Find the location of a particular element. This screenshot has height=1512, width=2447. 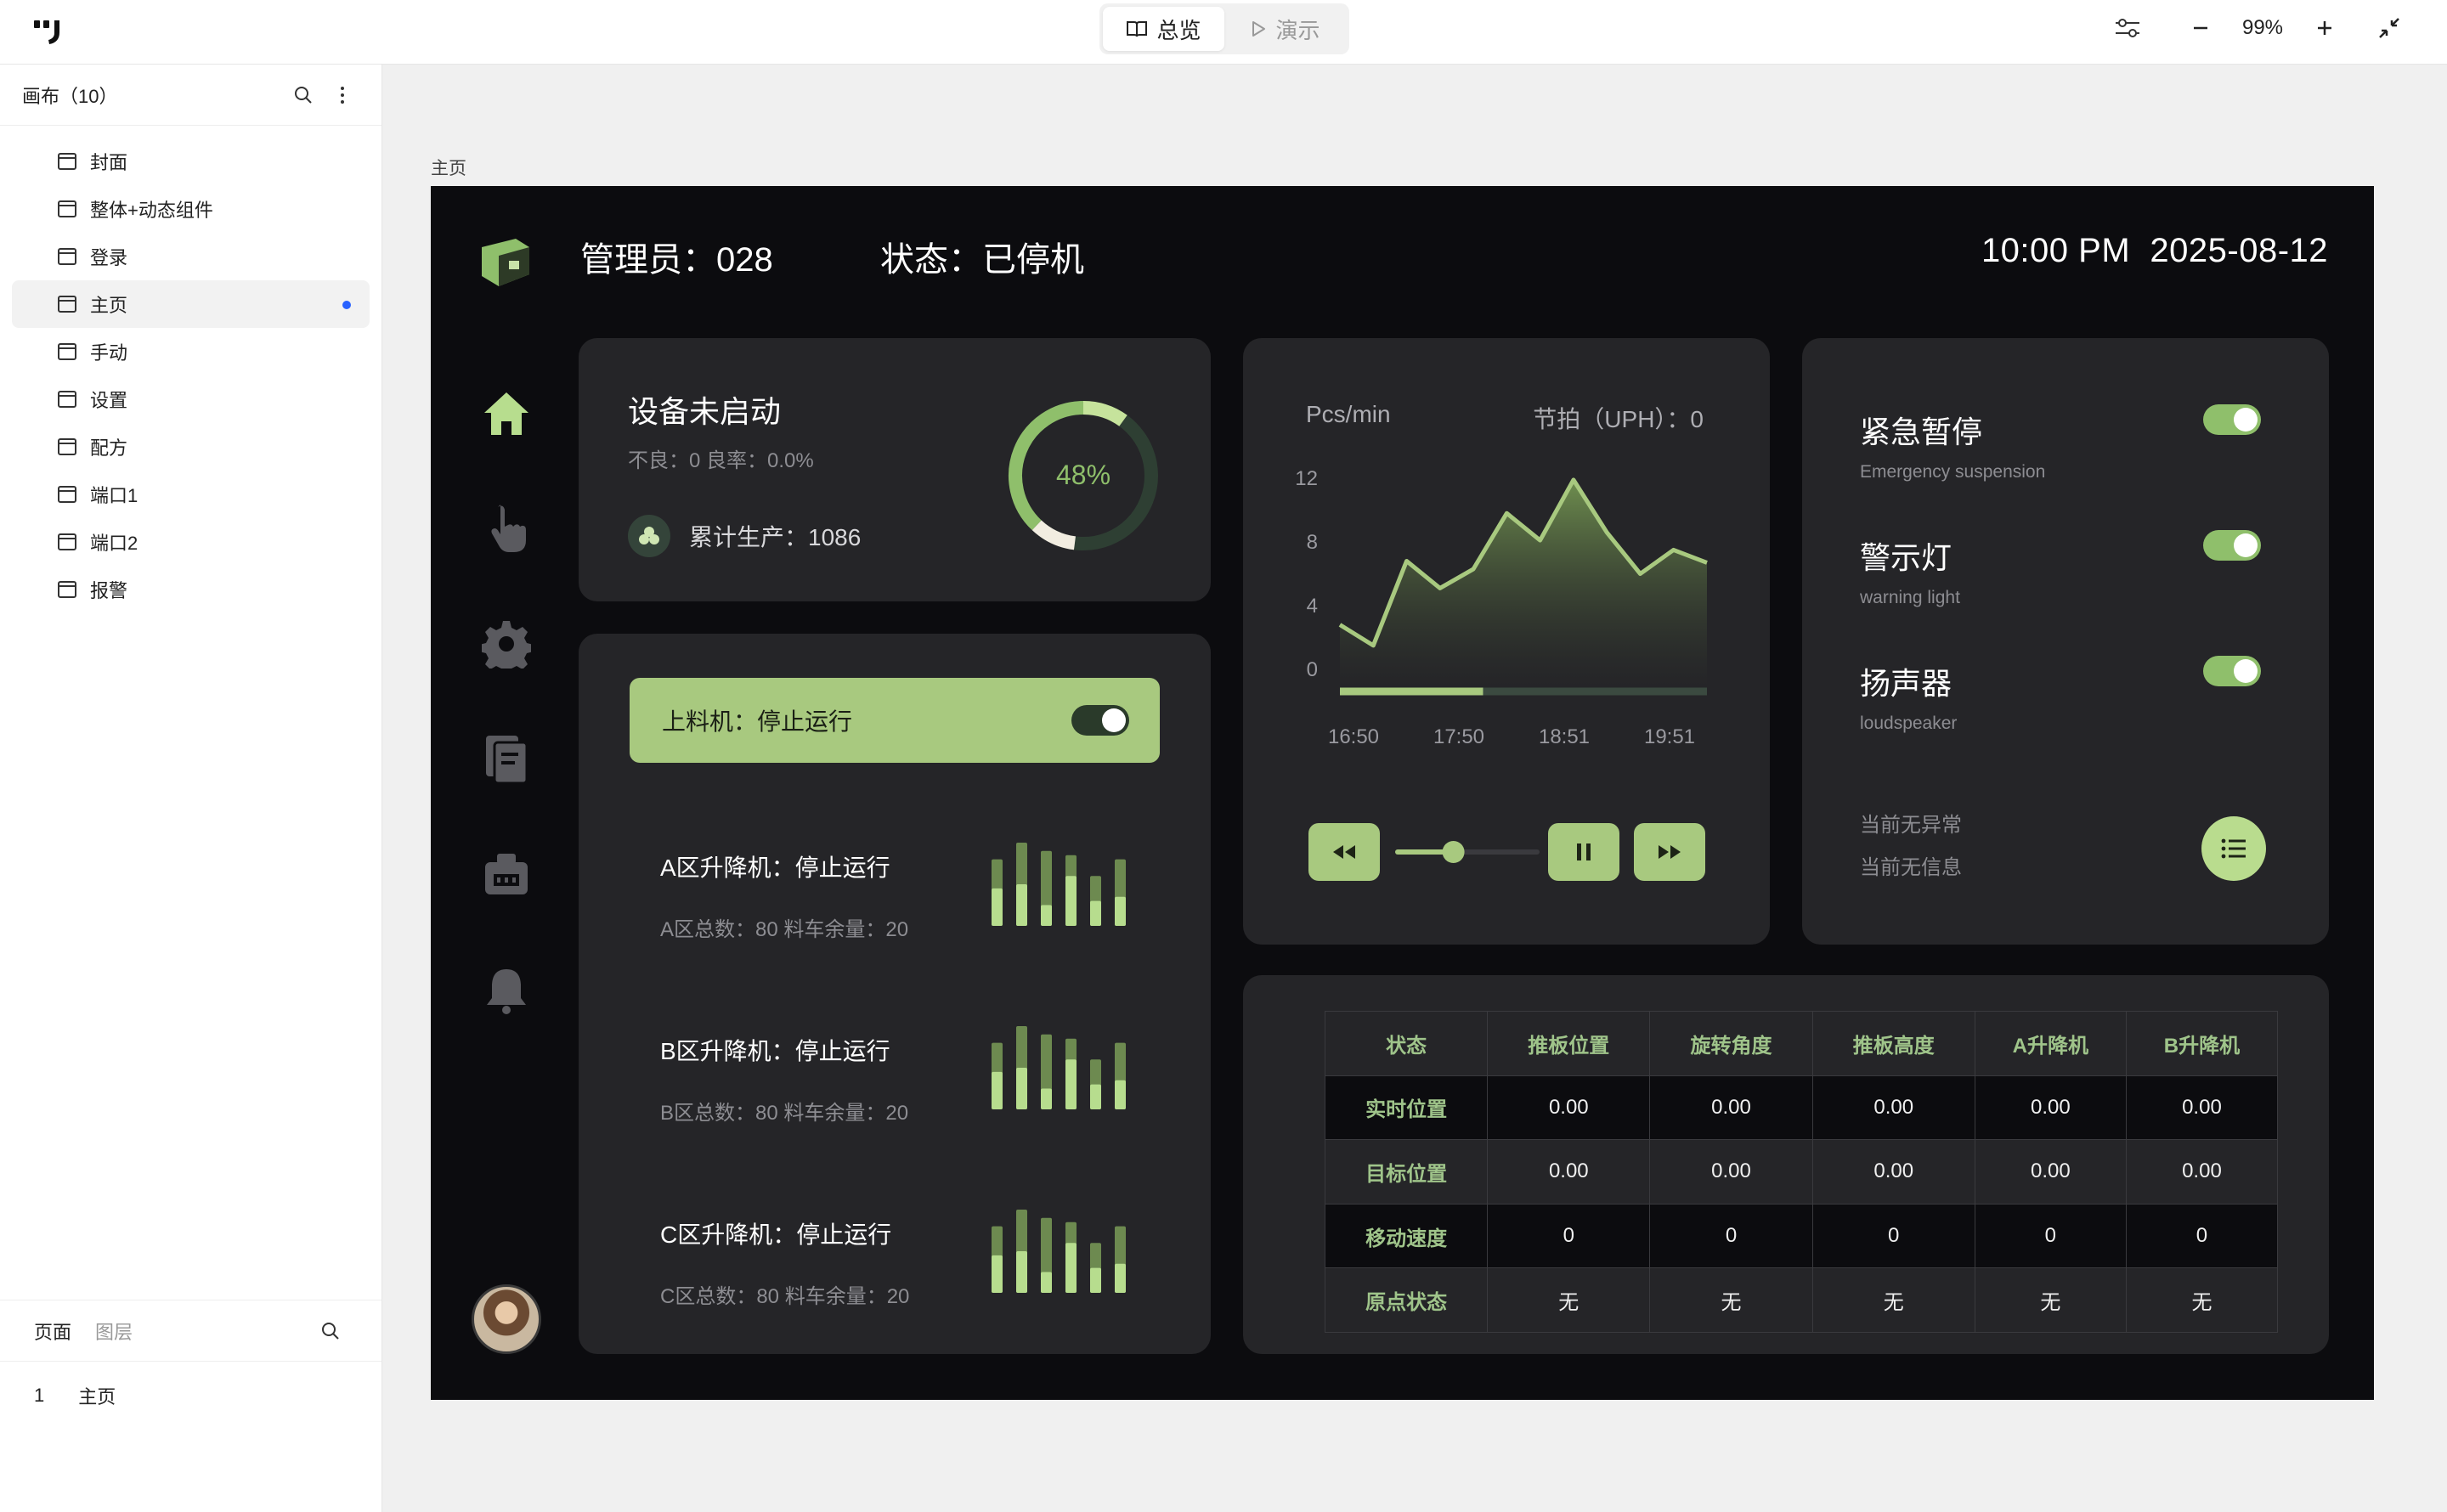

time-text: 10:00 PM is located at coordinates (2056, 250).